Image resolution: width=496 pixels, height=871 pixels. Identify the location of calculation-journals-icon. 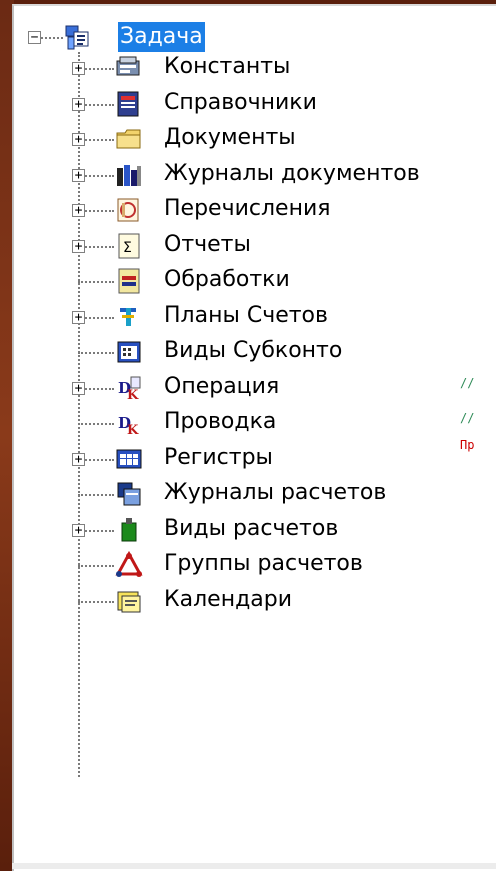
(129, 494).